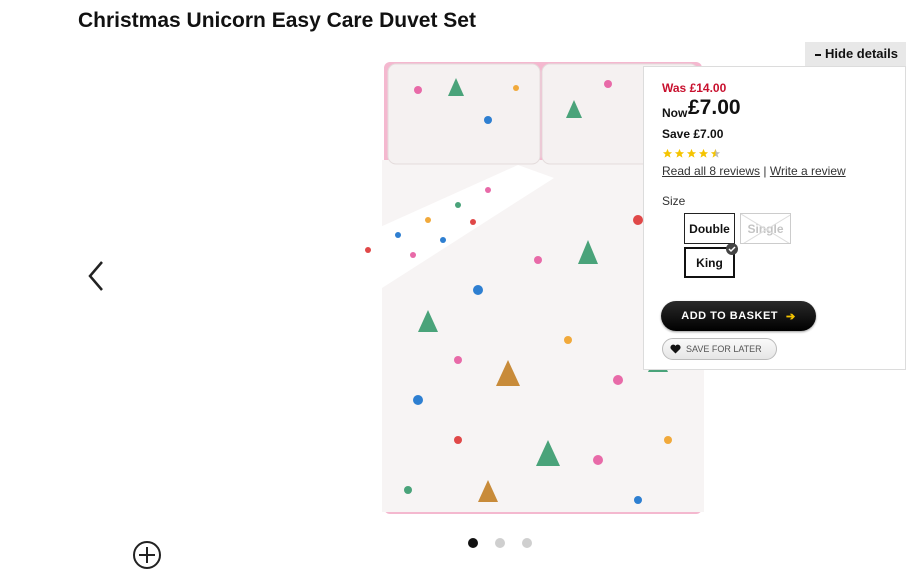 The image size is (909, 571). I want to click on now-label: Now, so click(675, 113).